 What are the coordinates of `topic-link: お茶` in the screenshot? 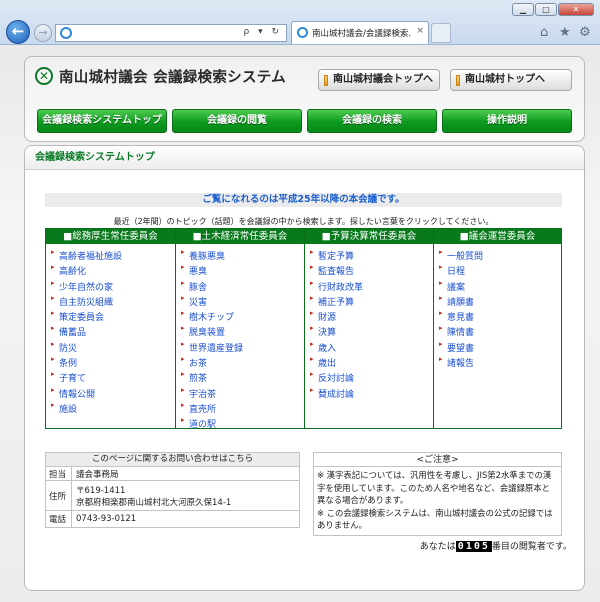 It's located at (242, 363).